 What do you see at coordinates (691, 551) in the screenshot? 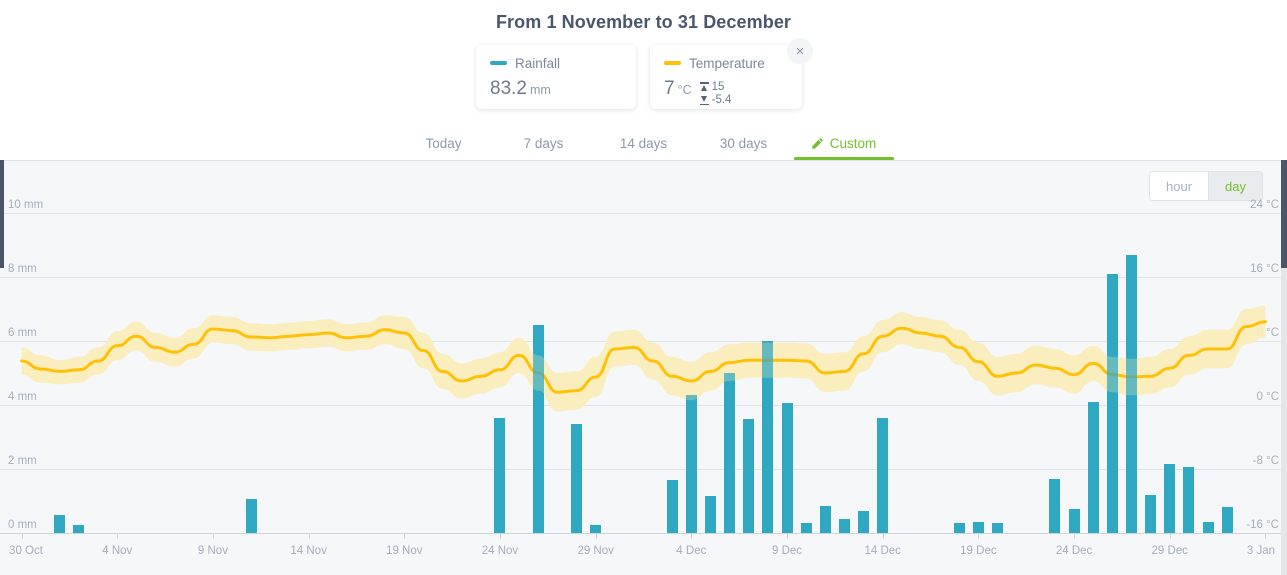
I see `x-axis-tick-label: 4 Dec` at bounding box center [691, 551].